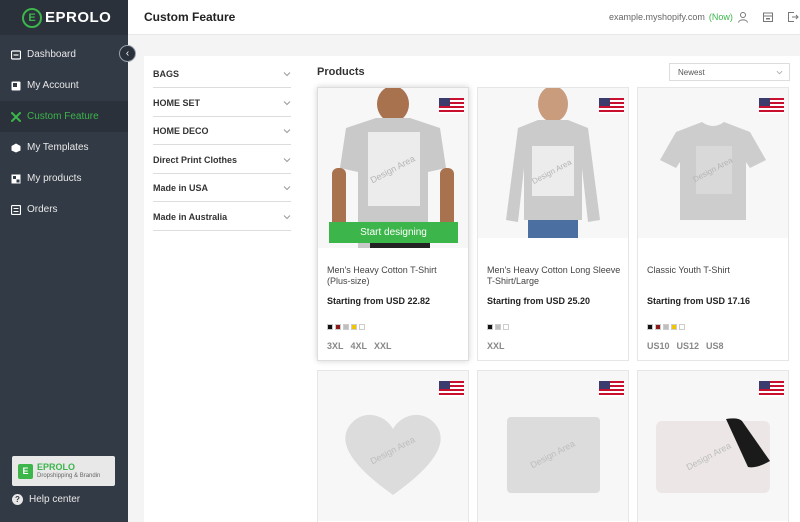  Describe the element at coordinates (16, 209) in the screenshot. I see `orders-icon` at that location.